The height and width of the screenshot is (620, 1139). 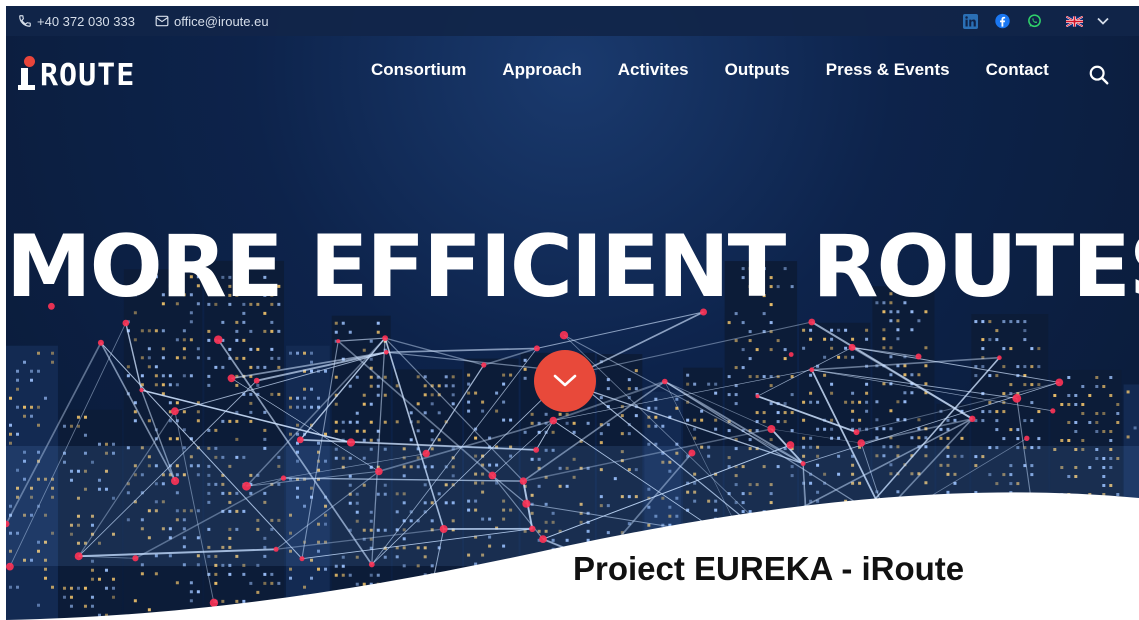 What do you see at coordinates (970, 21) in the screenshot?
I see `linkedin-icon` at bounding box center [970, 21].